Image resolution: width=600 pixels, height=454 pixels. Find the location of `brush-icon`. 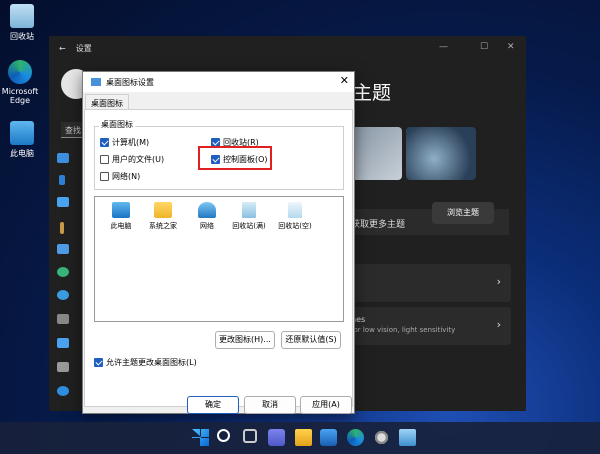

brush-icon is located at coordinates (62, 228).